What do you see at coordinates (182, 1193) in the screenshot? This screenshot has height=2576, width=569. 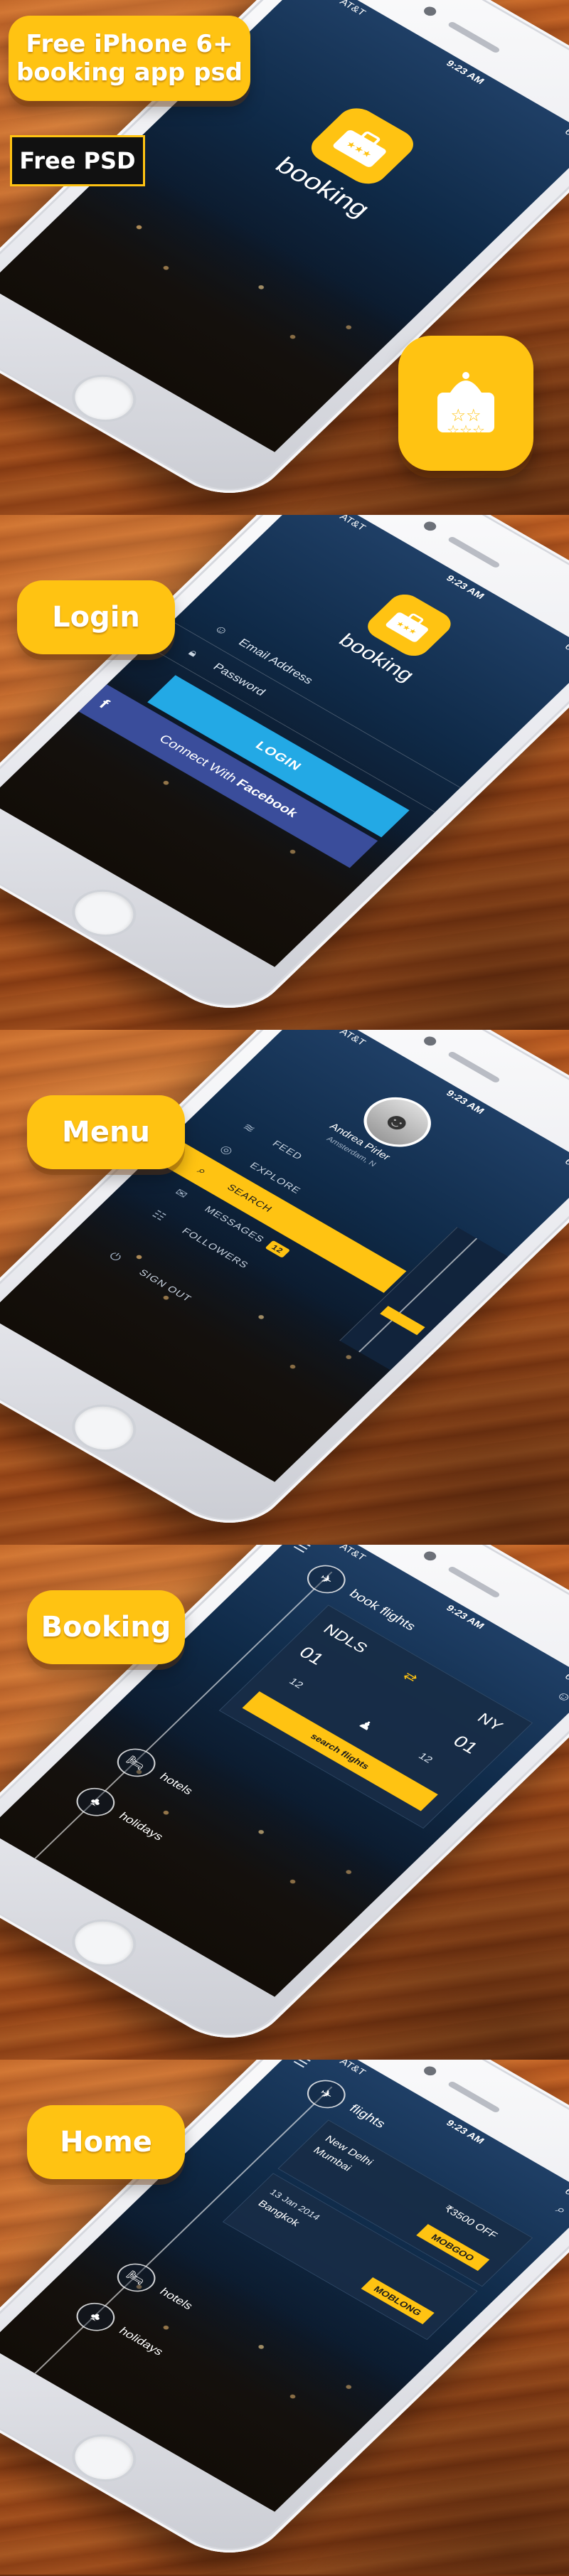 I see `envelope-icon: ✉` at bounding box center [182, 1193].